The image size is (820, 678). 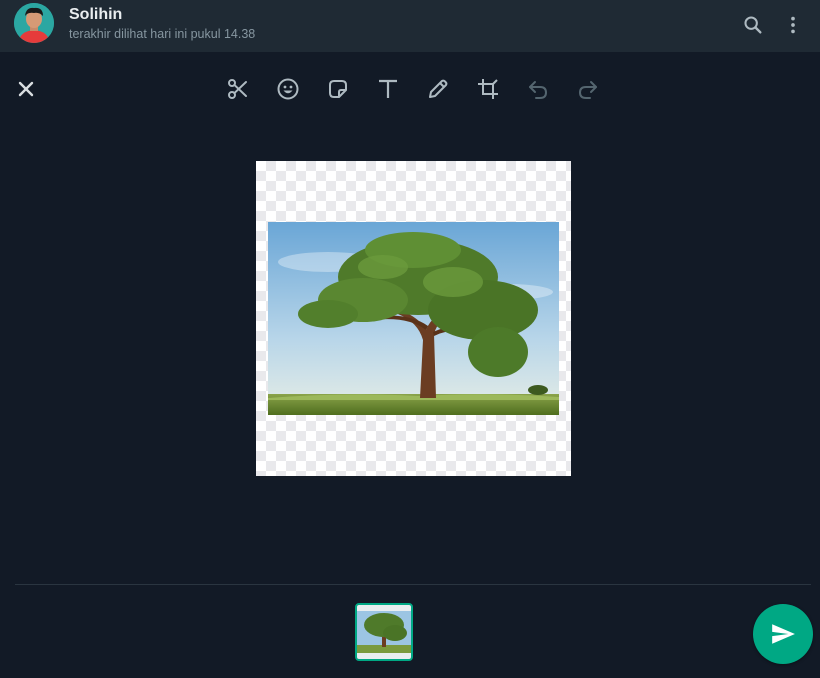 I want to click on redo-icon, so click(x=587, y=90).